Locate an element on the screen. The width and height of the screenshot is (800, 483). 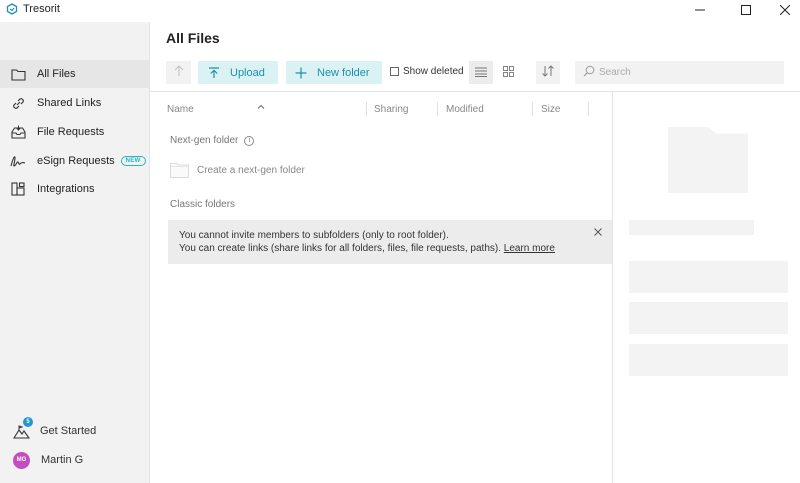
create-next-gen-folder: Create a next-gen folder is located at coordinates (237, 170).